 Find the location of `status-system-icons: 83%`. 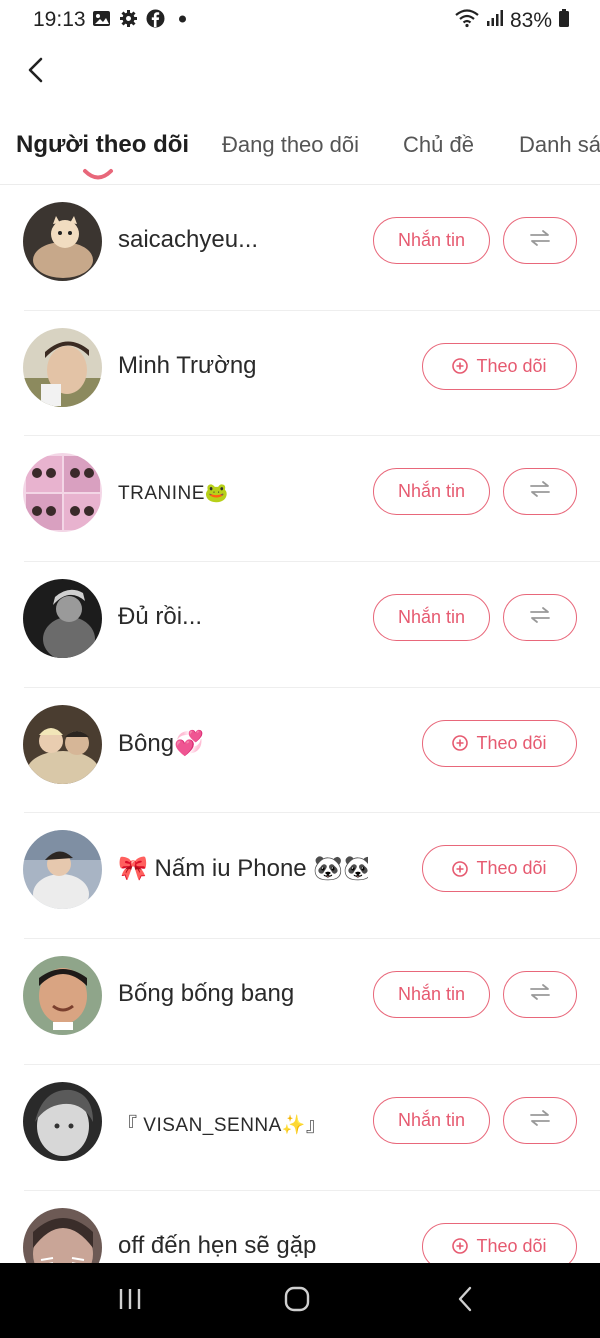

status-system-icons: 83% is located at coordinates (512, 21).